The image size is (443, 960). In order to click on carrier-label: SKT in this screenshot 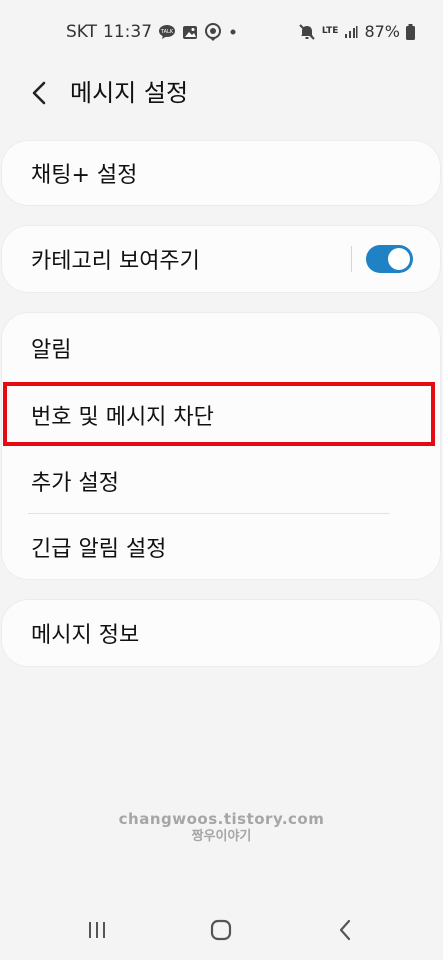, I will do `click(82, 32)`.